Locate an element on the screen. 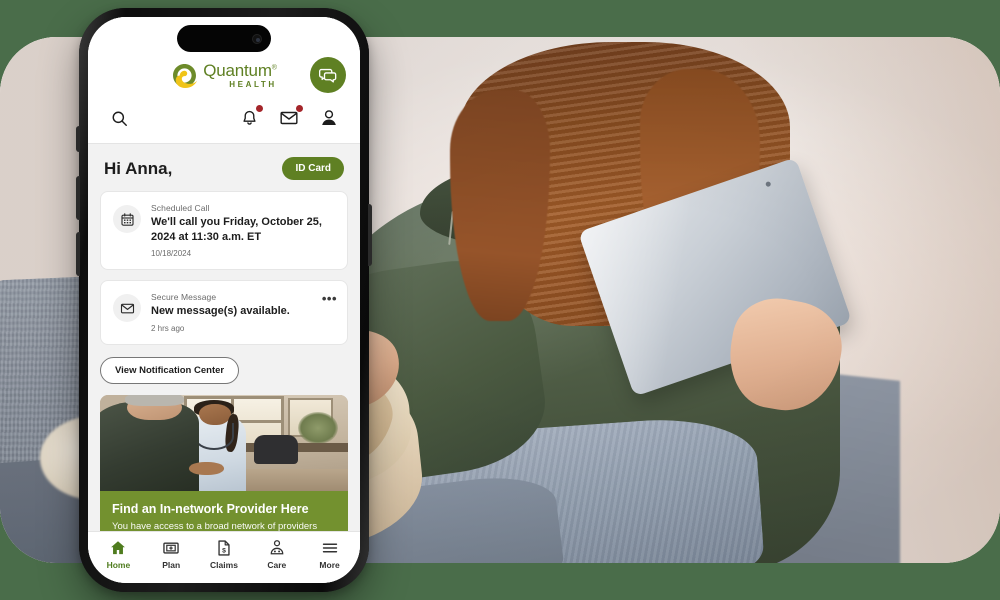 The height and width of the screenshot is (600, 1000). chat-button is located at coordinates (328, 75).